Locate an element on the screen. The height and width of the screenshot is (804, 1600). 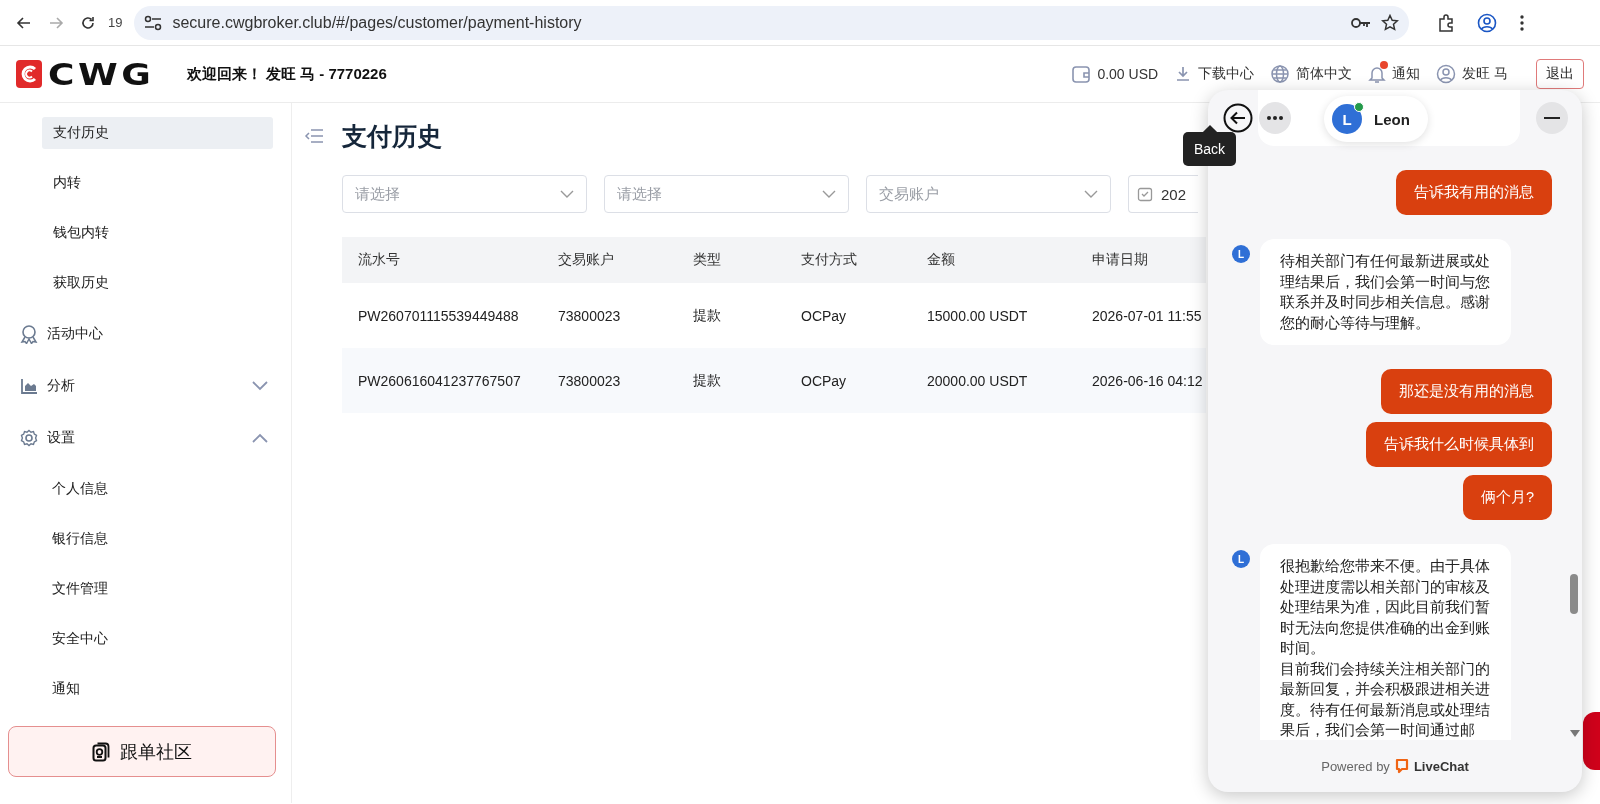
globe-icon is located at coordinates (1280, 74).